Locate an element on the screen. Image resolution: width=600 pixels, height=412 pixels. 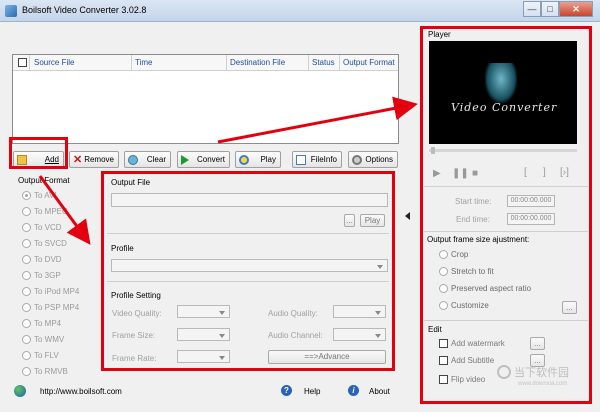
arrow-to-player is located at coordinates (317, 120).